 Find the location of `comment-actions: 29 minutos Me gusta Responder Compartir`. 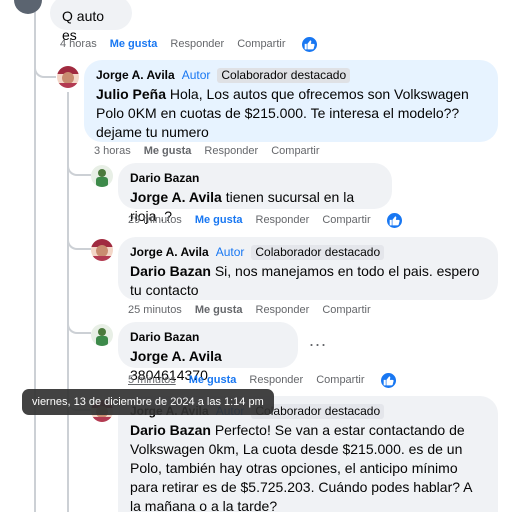

comment-actions: 29 minutos Me gusta Responder Compartir is located at coordinates (272, 220).